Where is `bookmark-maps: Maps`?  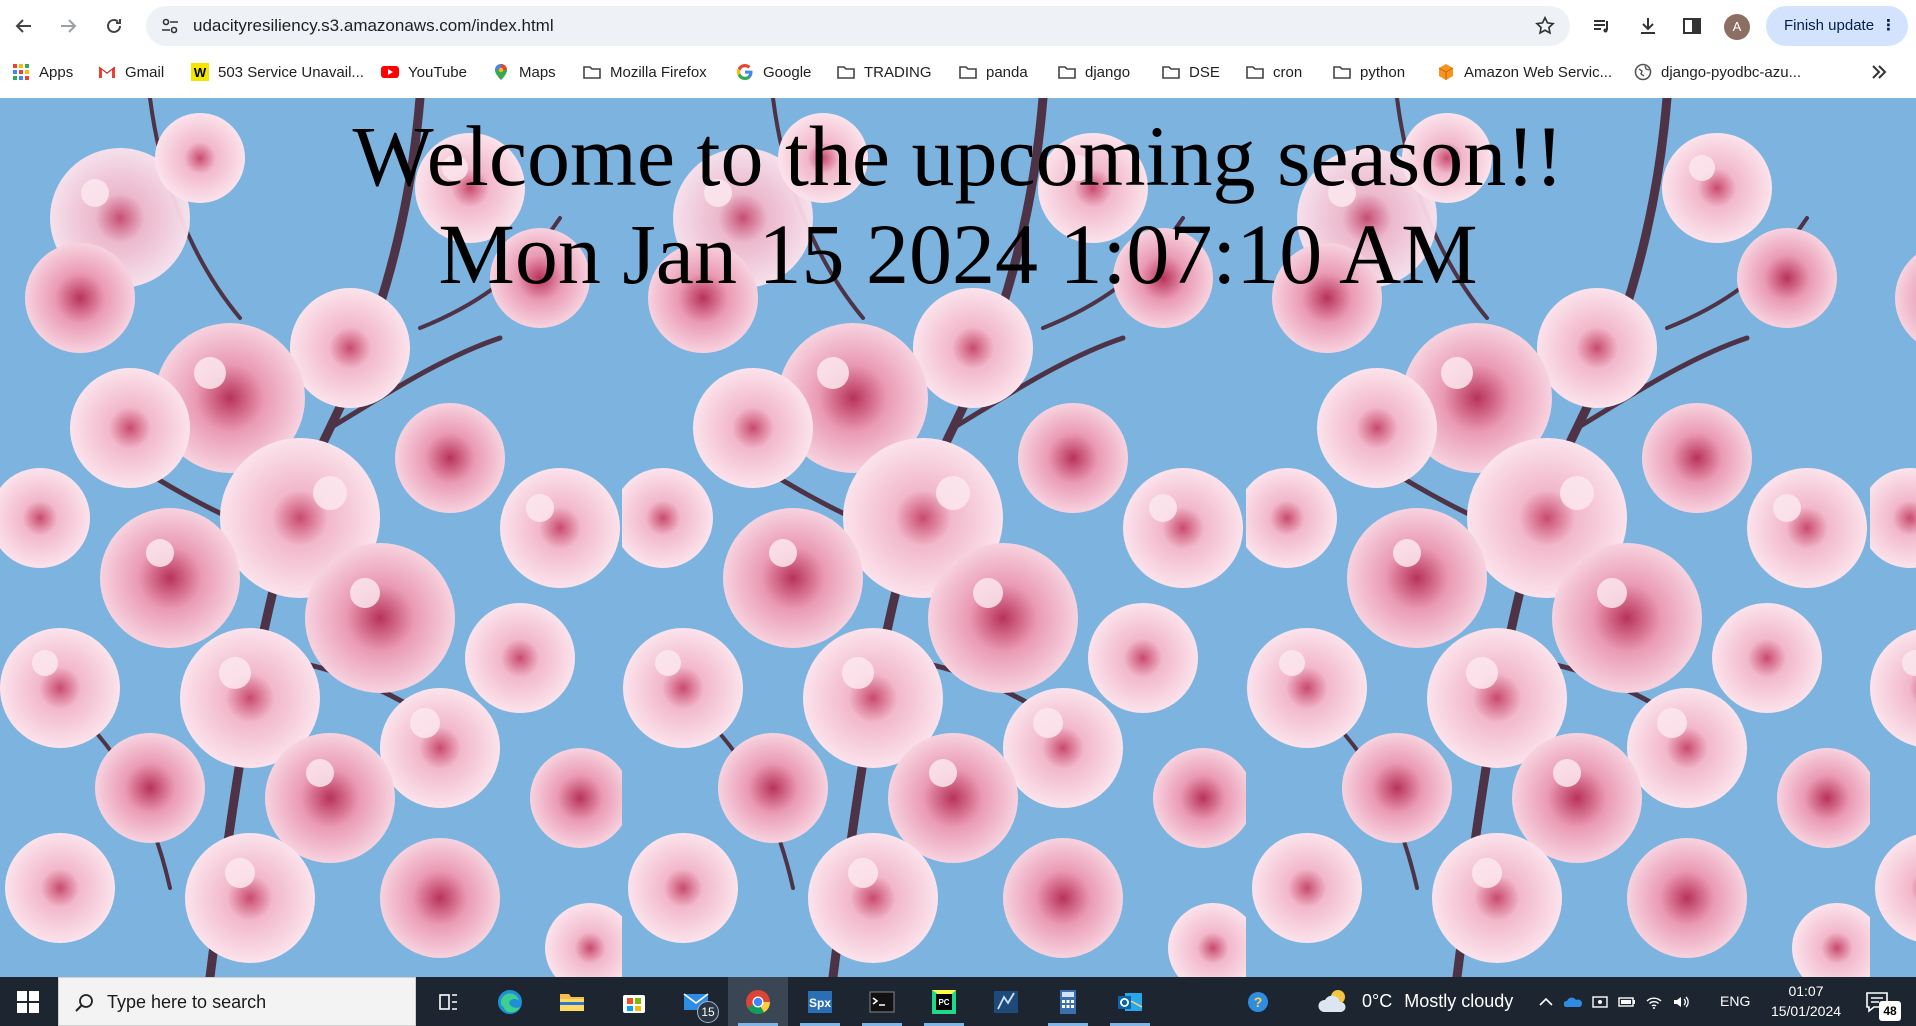
bookmark-maps: Maps is located at coordinates (524, 72).